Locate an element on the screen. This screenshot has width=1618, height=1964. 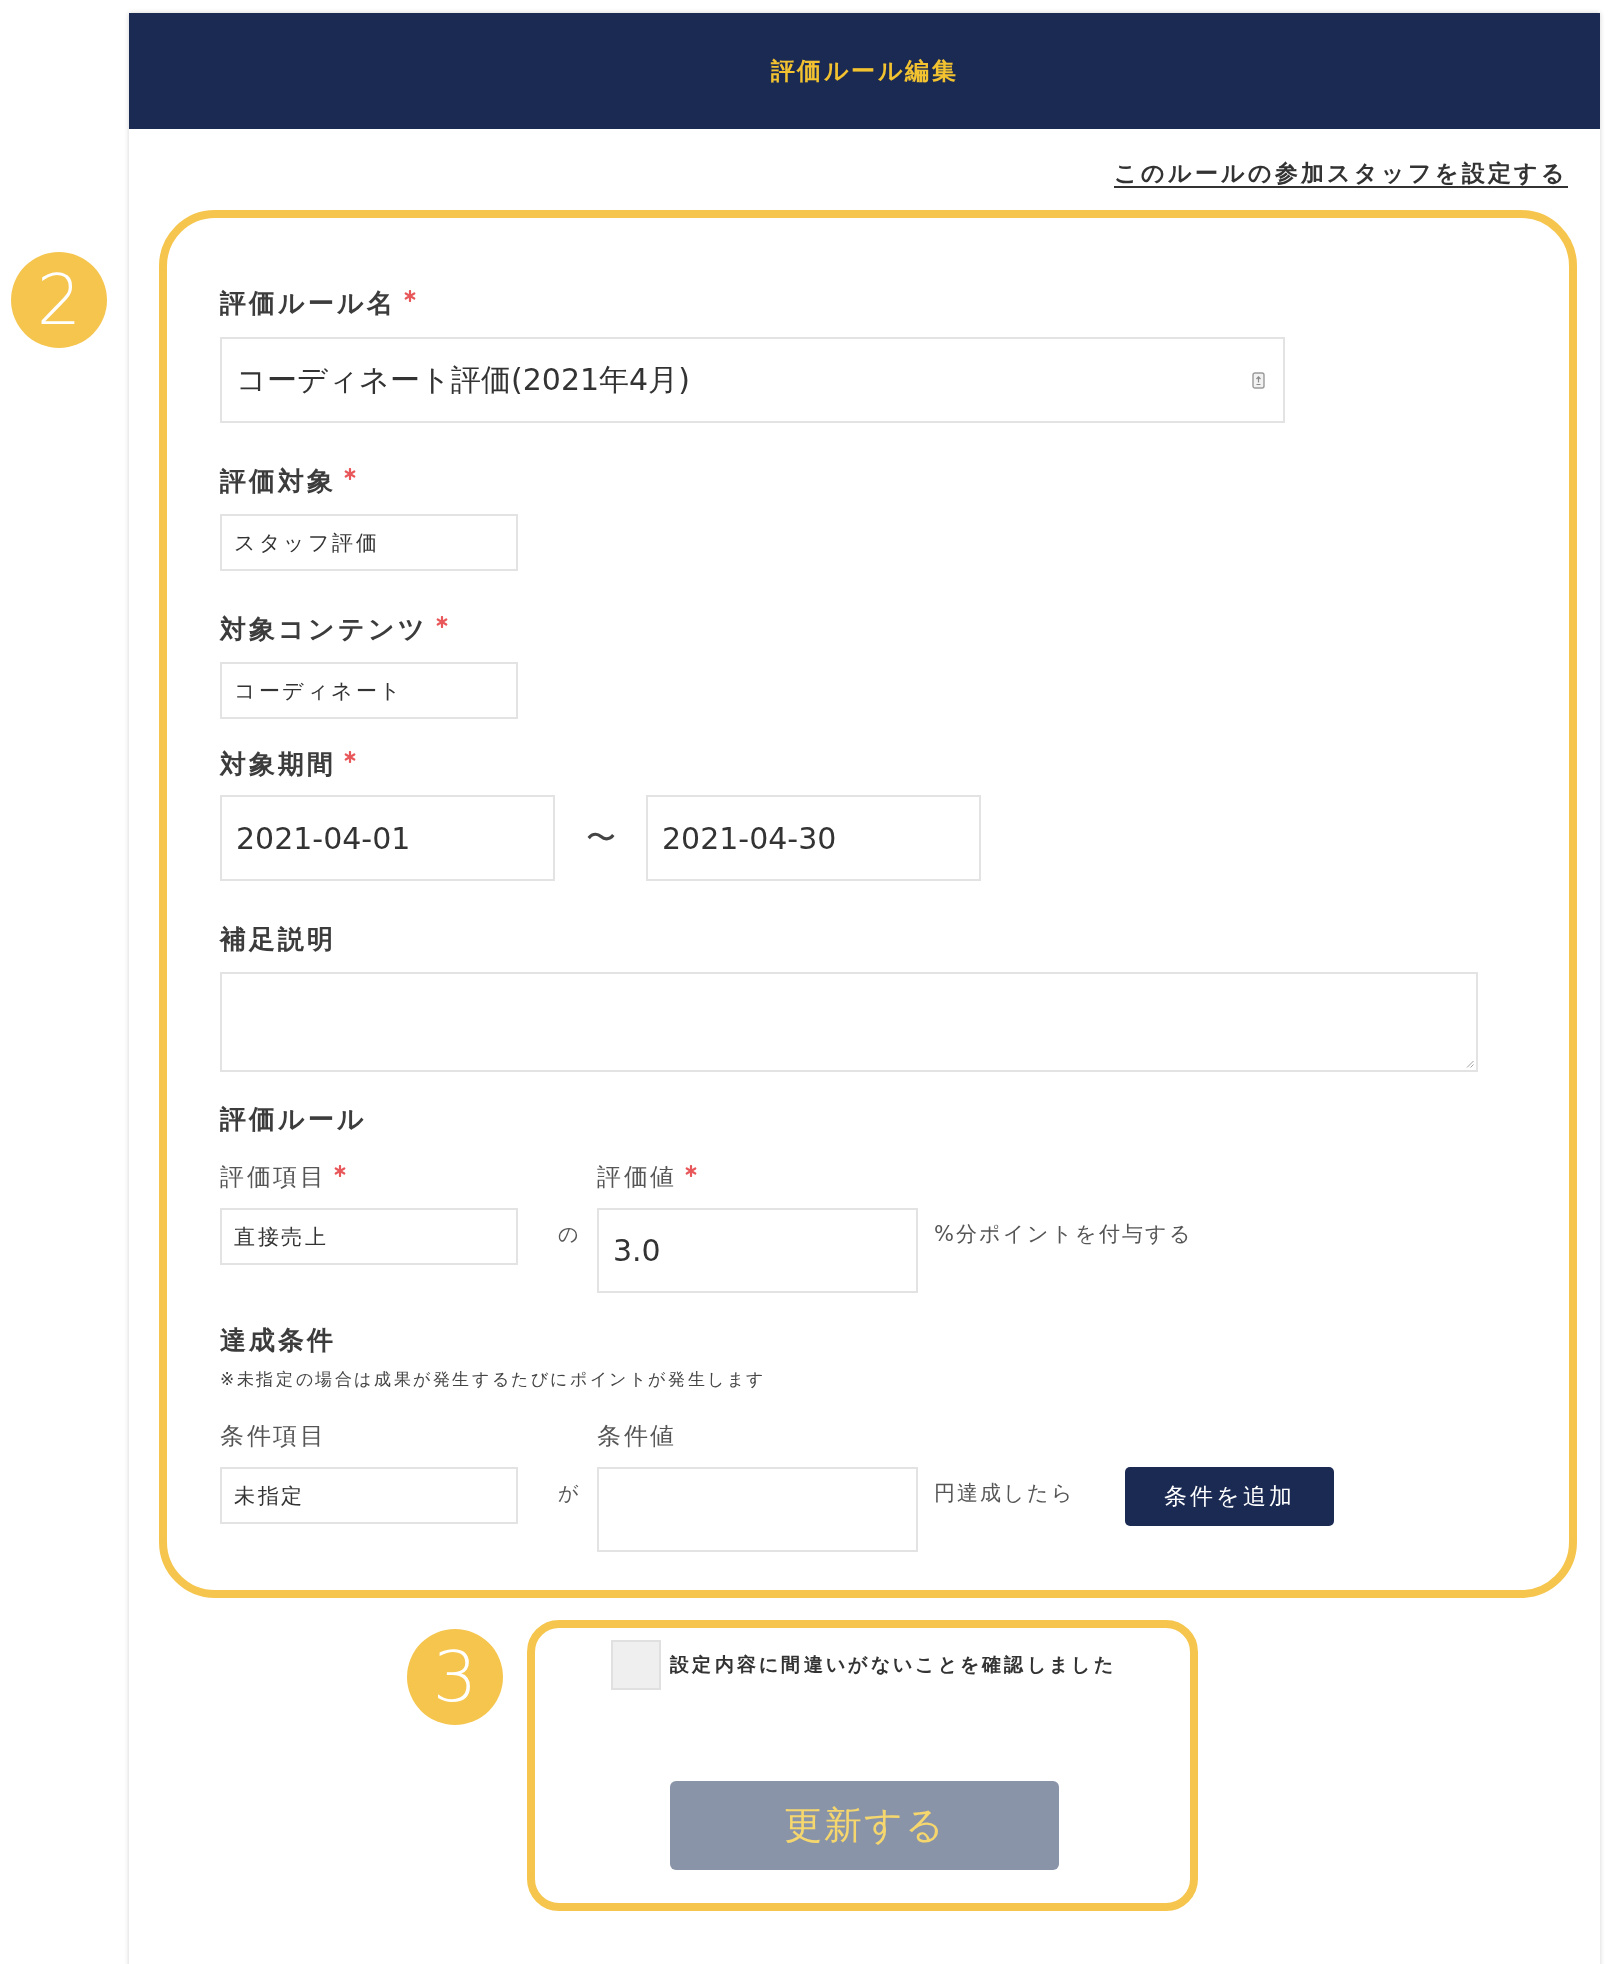
field-label: 対象コンテンツ is located at coordinates (324, 629).